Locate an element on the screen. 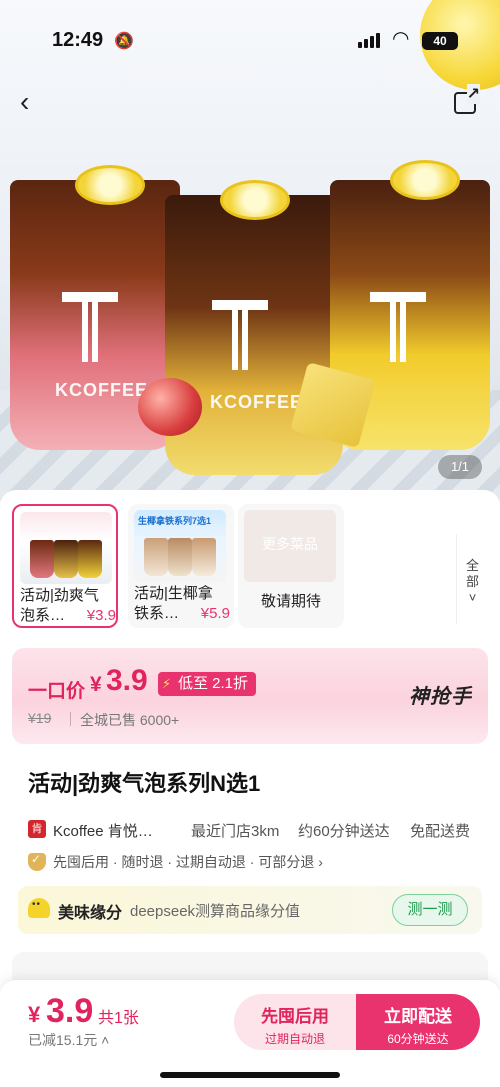 This screenshot has width=500, height=1087. chevron-down-icon: ˅ is located at coordinates (472, 597).